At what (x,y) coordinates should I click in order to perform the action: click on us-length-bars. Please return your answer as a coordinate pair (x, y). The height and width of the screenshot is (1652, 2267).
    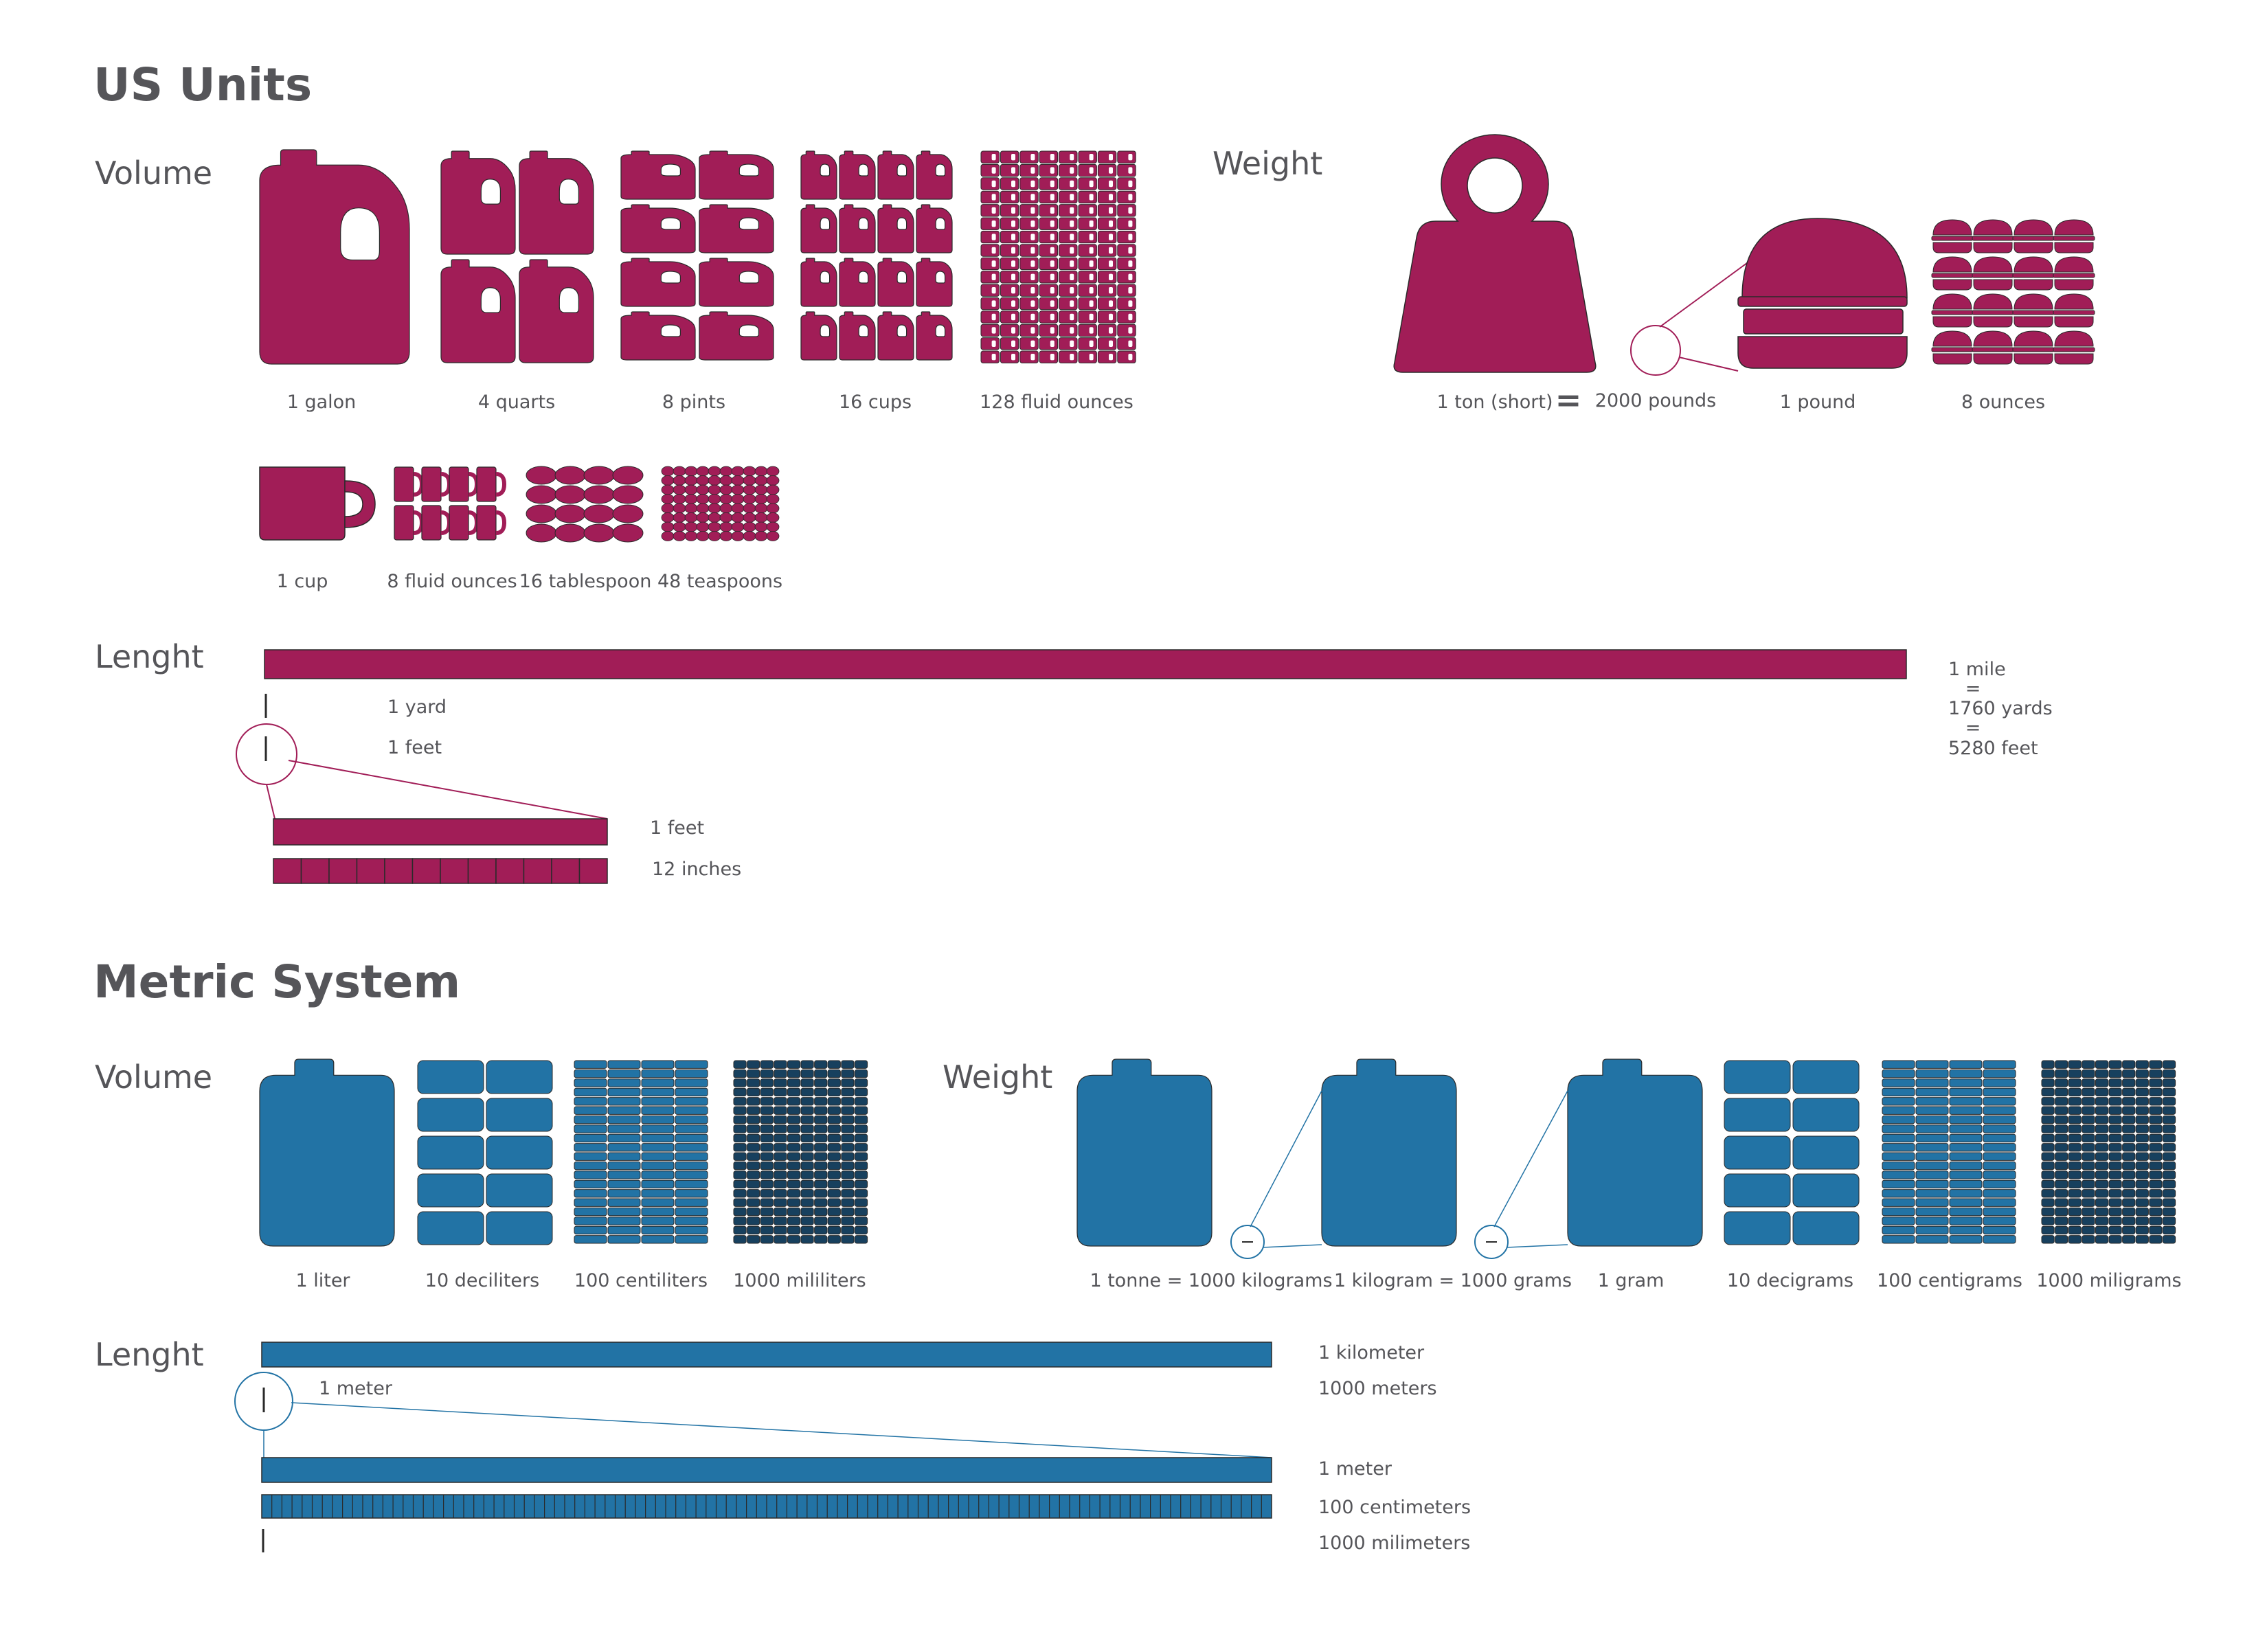
    Looking at the image, I should click on (1071, 766).